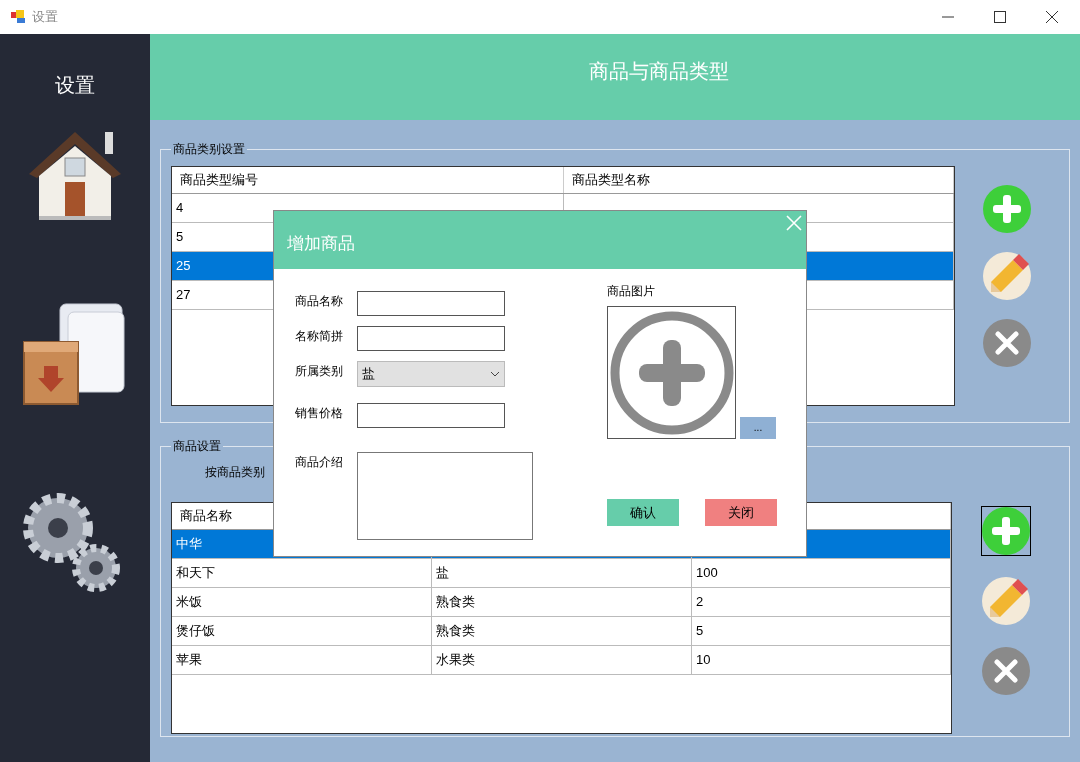 This screenshot has height=762, width=1080. I want to click on table-cell: 100, so click(821, 573).